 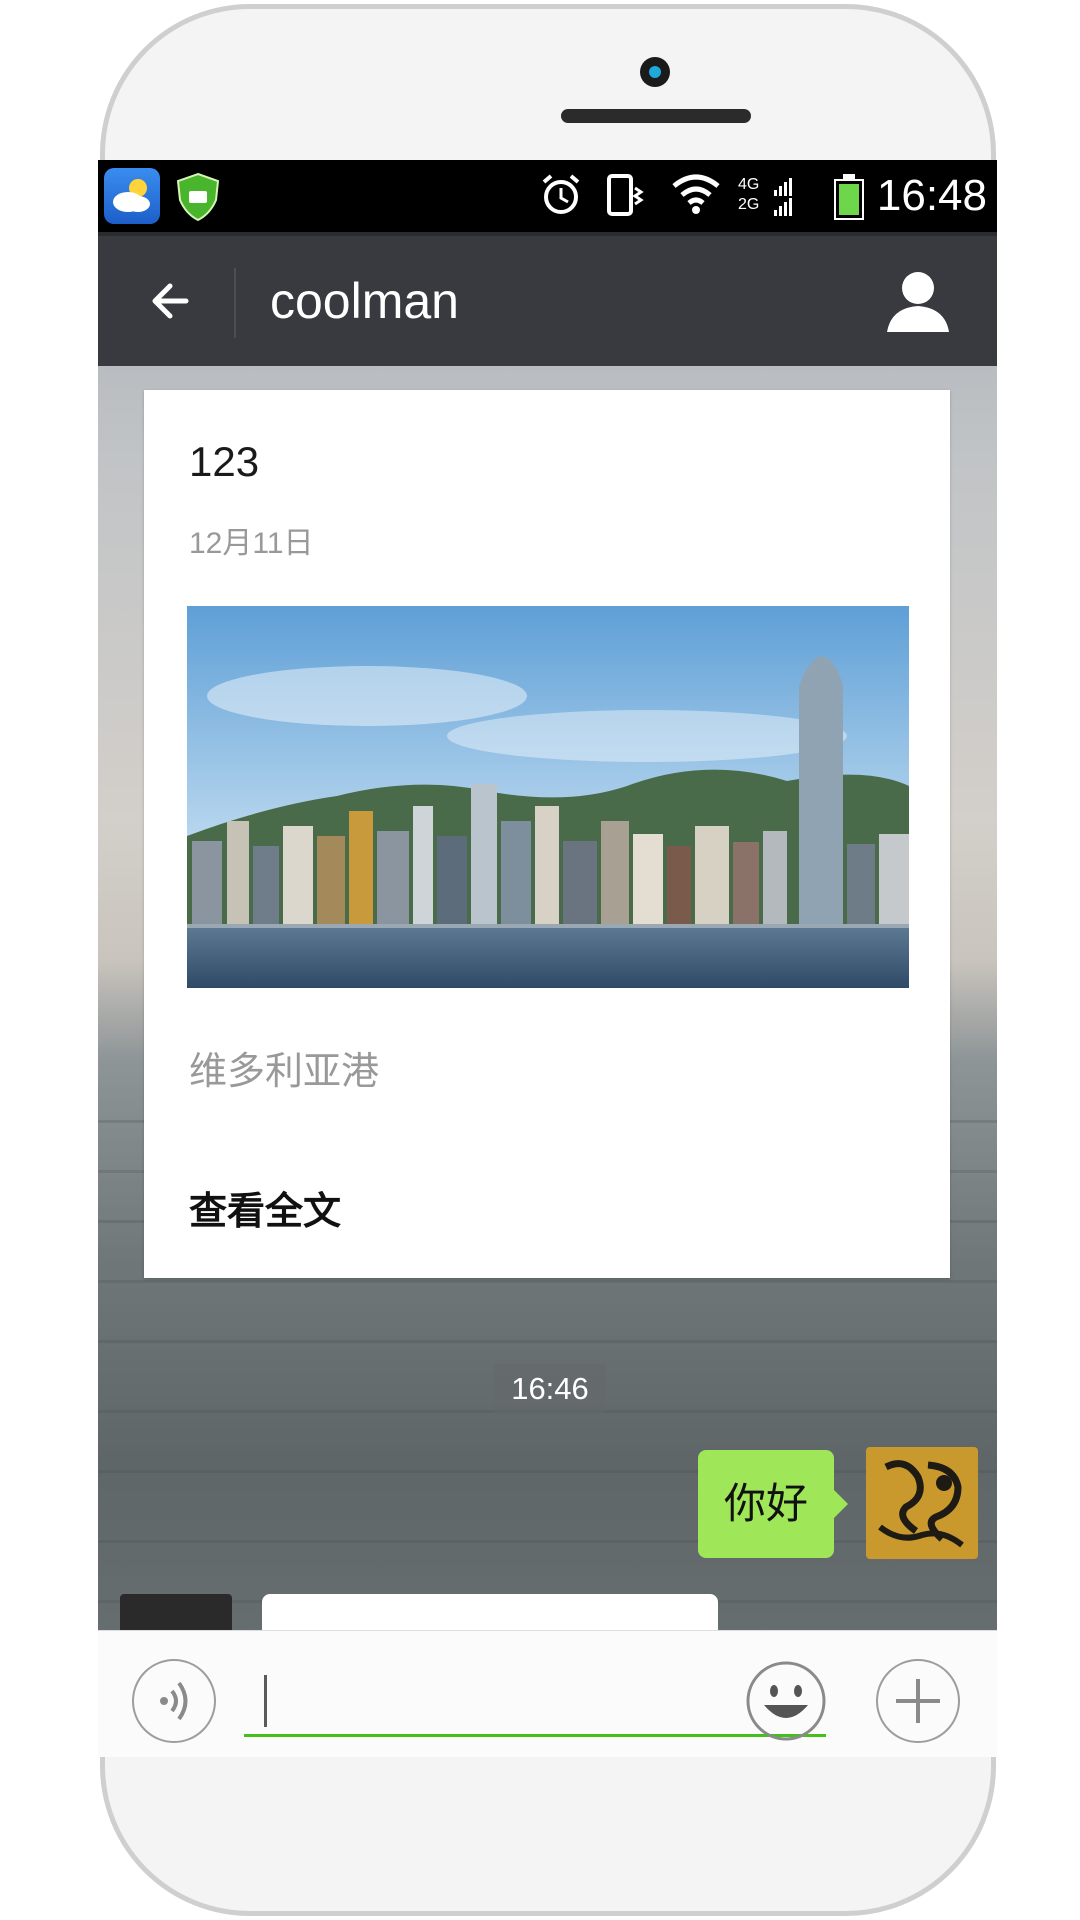 I want to click on cell-signal-icon: 4G 2G, so click(x=768, y=198).